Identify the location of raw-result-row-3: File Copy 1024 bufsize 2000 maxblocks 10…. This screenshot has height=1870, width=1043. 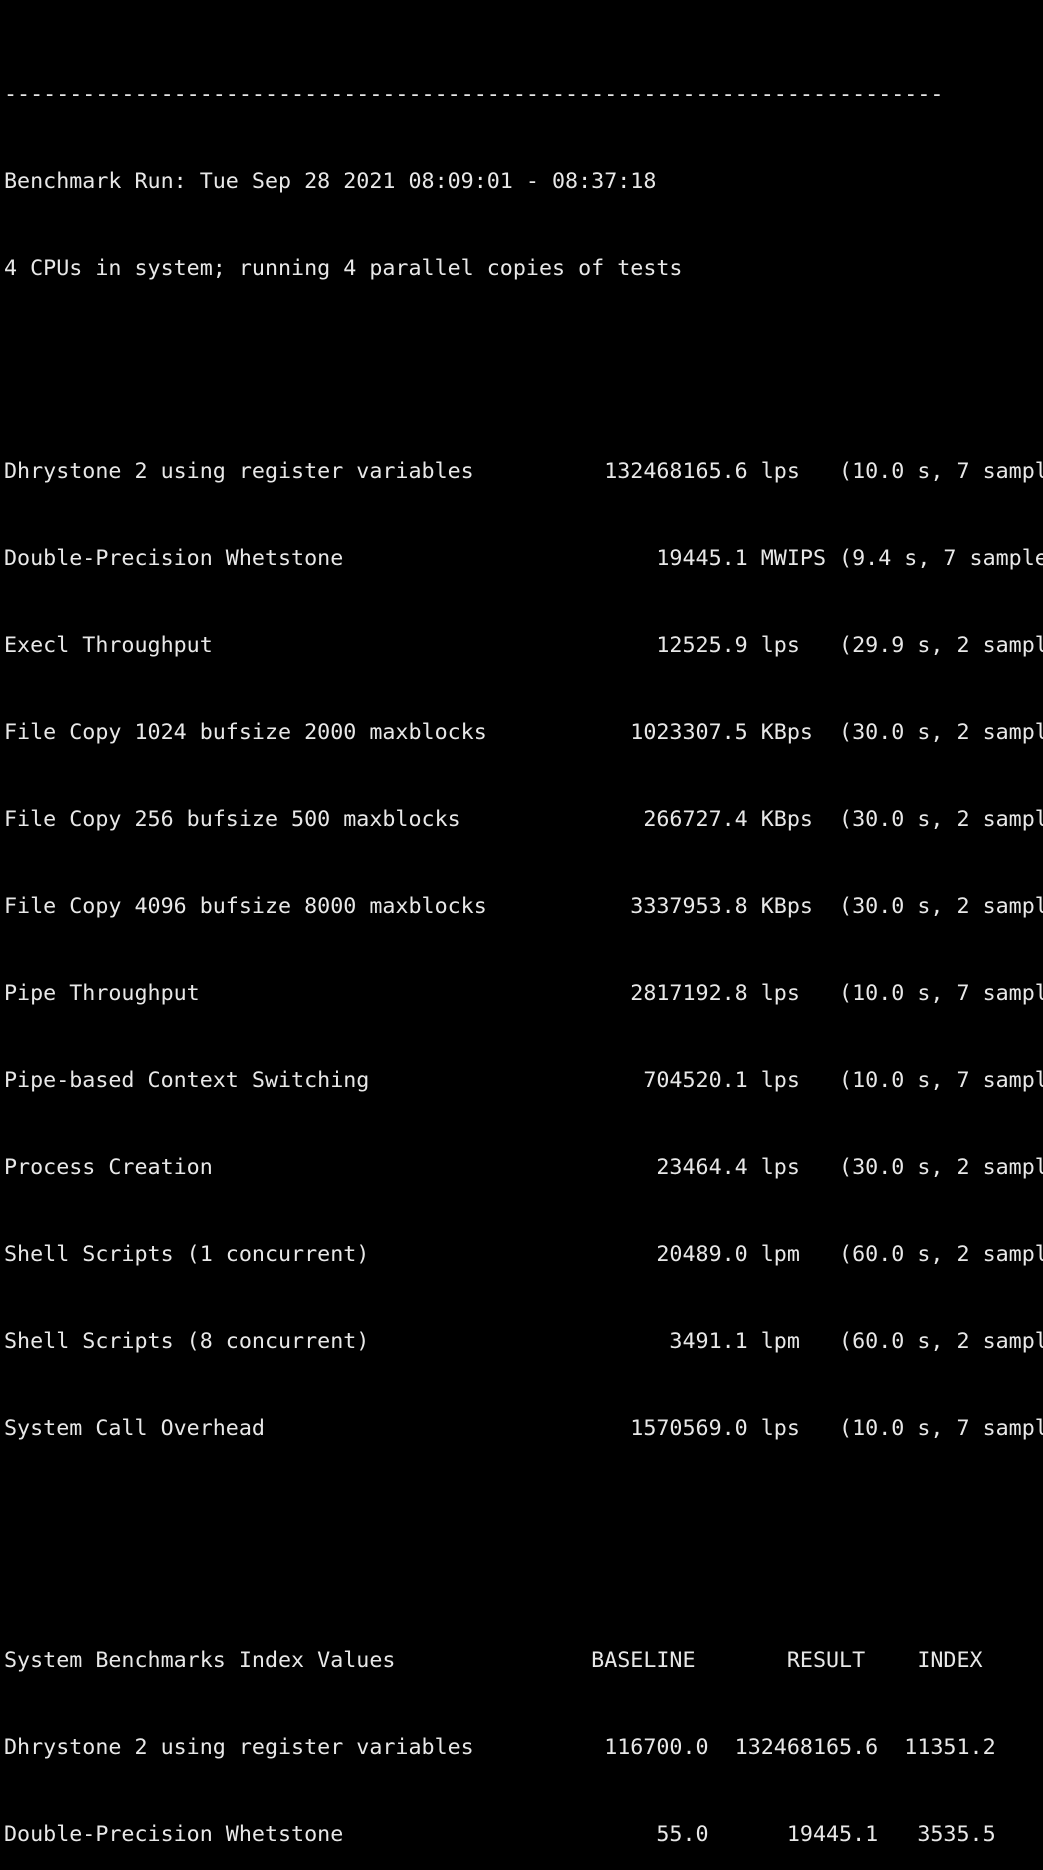
(523, 732).